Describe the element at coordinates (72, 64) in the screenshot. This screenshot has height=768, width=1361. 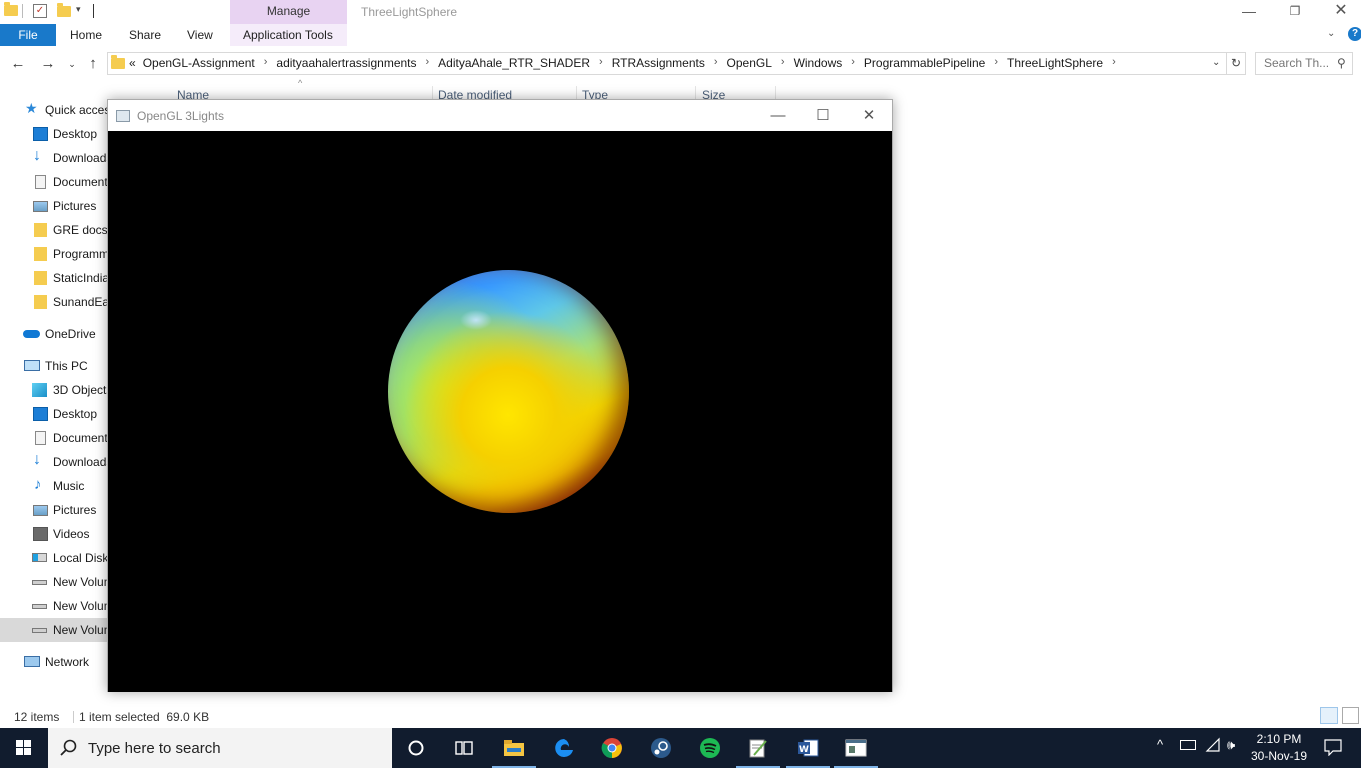
I see `recent-locations-icon: ⌄` at that location.